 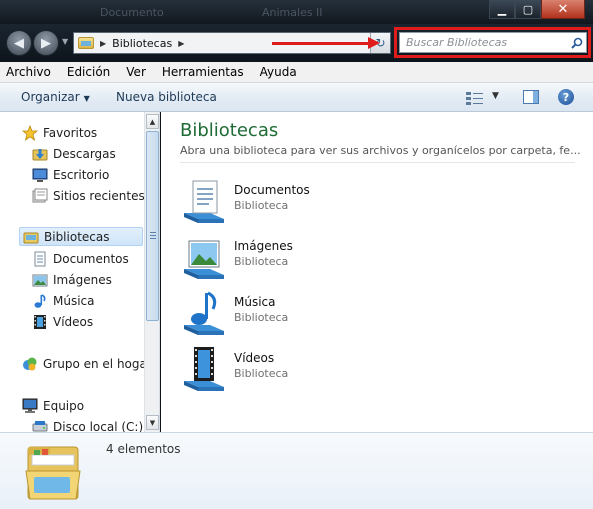 I want to click on annotation-arrow-head, so click(x=374, y=43).